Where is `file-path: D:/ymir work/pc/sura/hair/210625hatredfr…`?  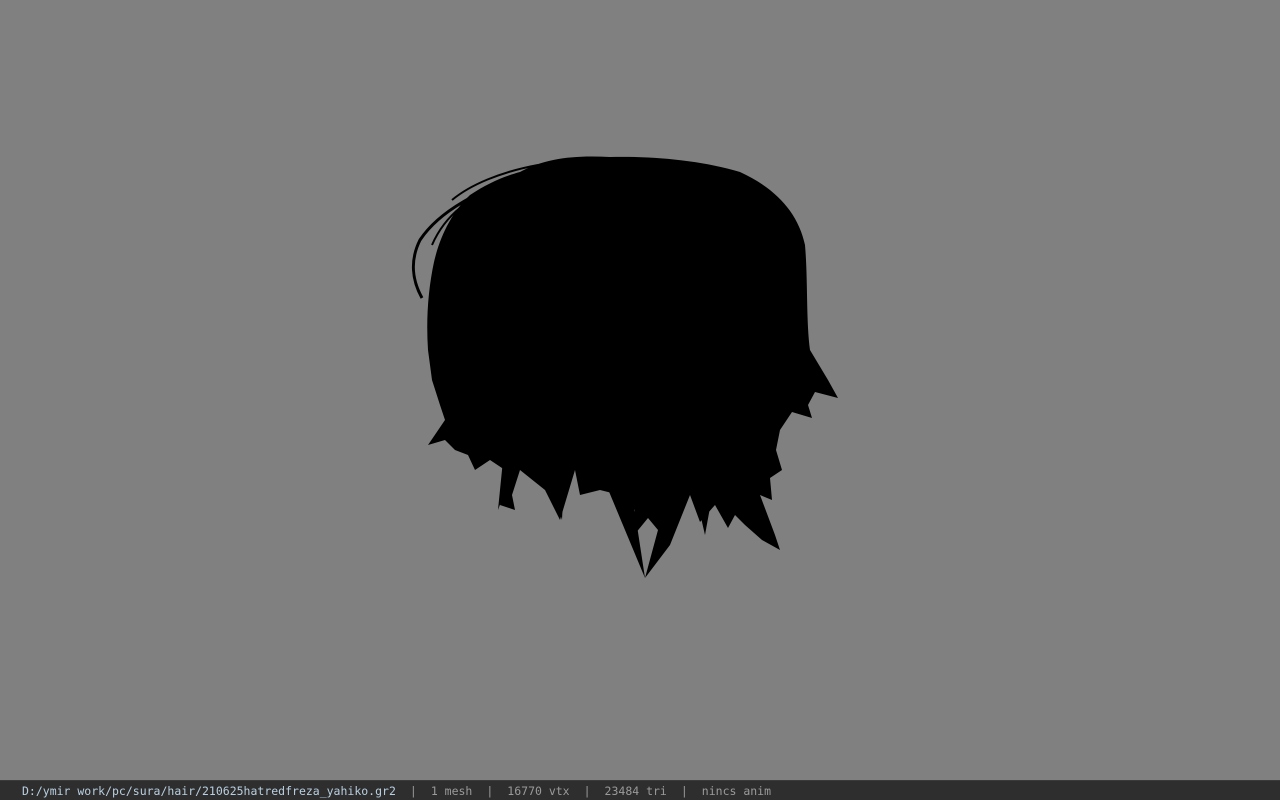 file-path: D:/ymir work/pc/sura/hair/210625hatredfr… is located at coordinates (209, 790).